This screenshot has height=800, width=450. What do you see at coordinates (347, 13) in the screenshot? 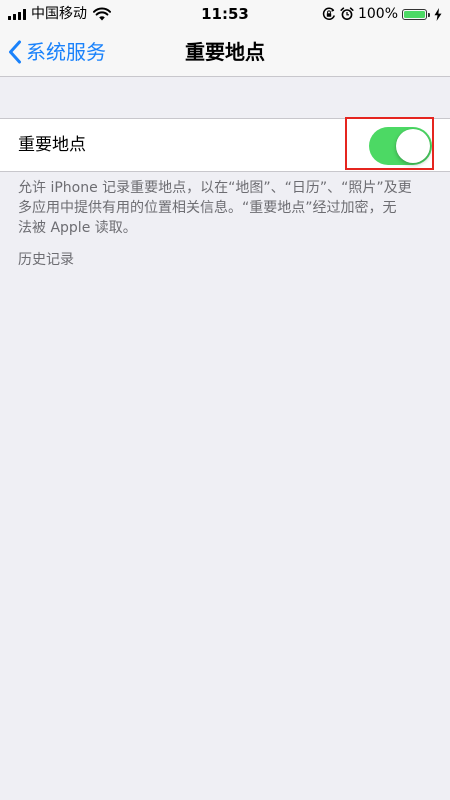
I see `alarm-icon` at bounding box center [347, 13].